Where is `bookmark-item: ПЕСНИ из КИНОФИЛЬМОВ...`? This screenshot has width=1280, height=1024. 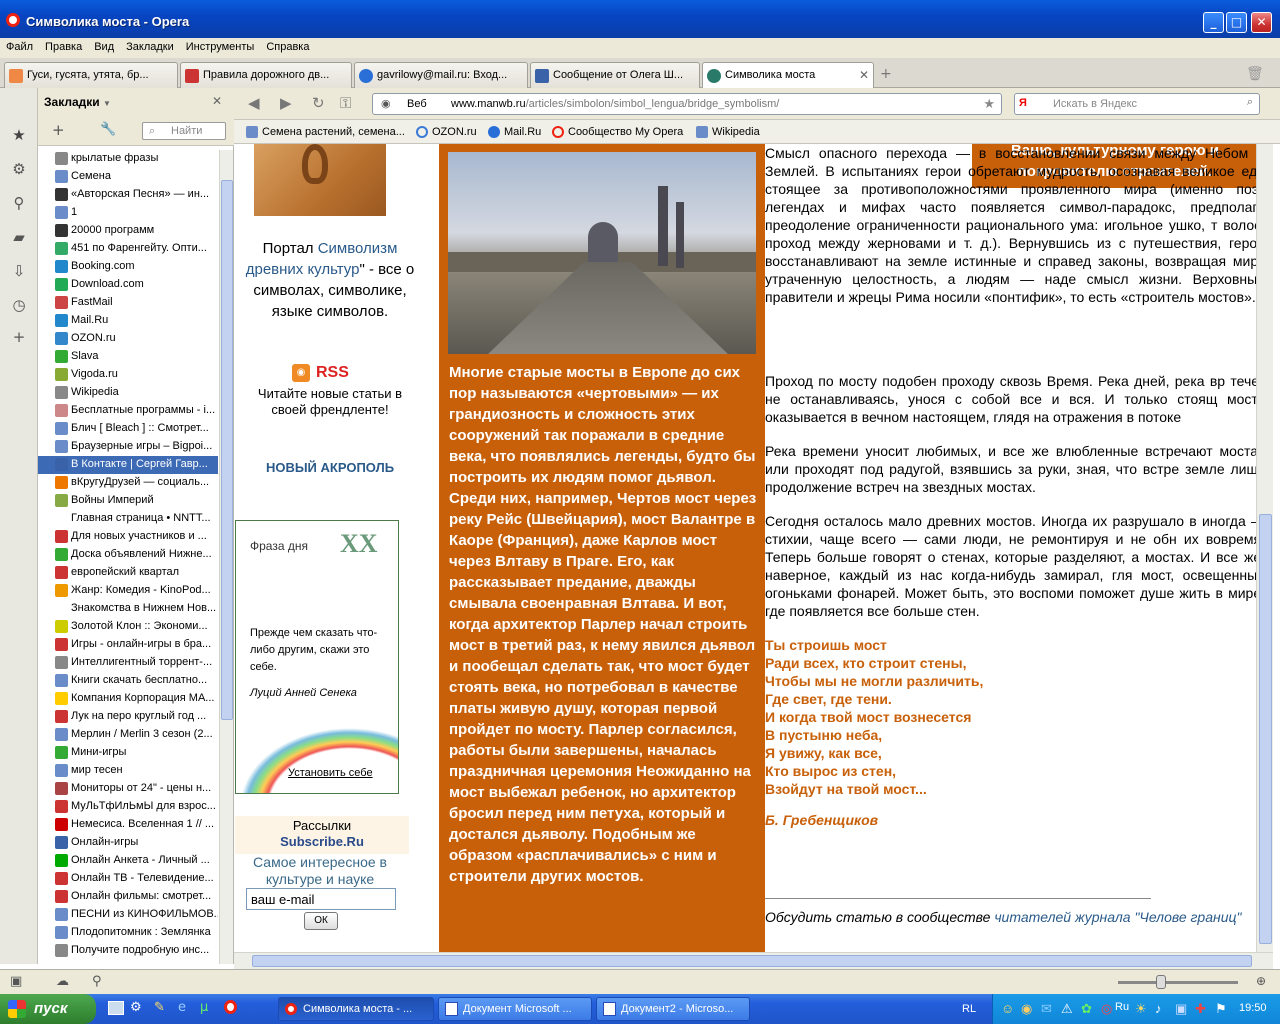
bookmark-item: ПЕСНИ из КИНОФИЛЬМОВ... is located at coordinates (128, 915).